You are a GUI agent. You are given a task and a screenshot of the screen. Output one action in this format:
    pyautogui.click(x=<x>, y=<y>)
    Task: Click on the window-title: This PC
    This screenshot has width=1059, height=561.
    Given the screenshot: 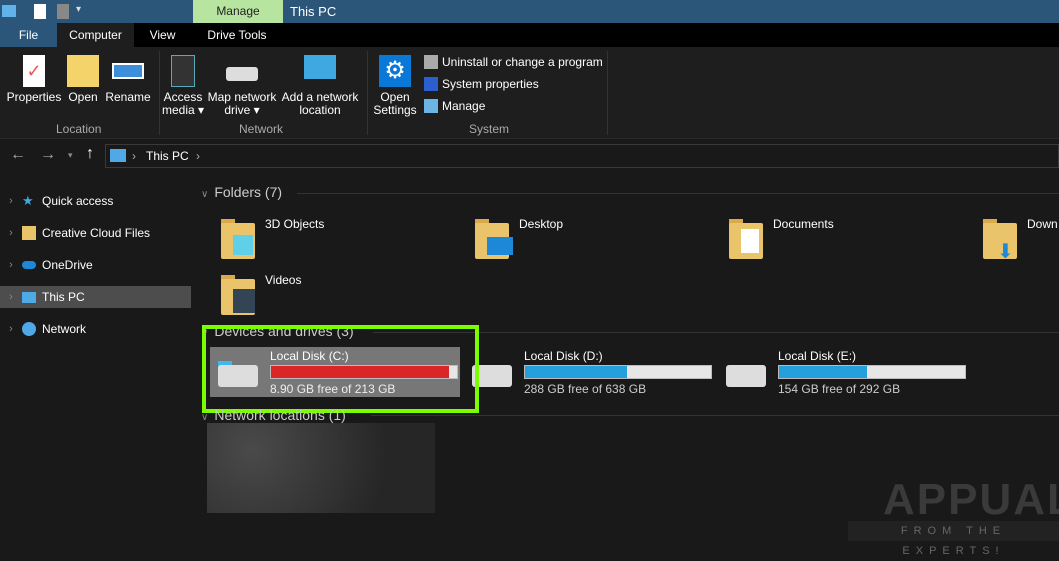 What is the action you would take?
    pyautogui.click(x=313, y=11)
    